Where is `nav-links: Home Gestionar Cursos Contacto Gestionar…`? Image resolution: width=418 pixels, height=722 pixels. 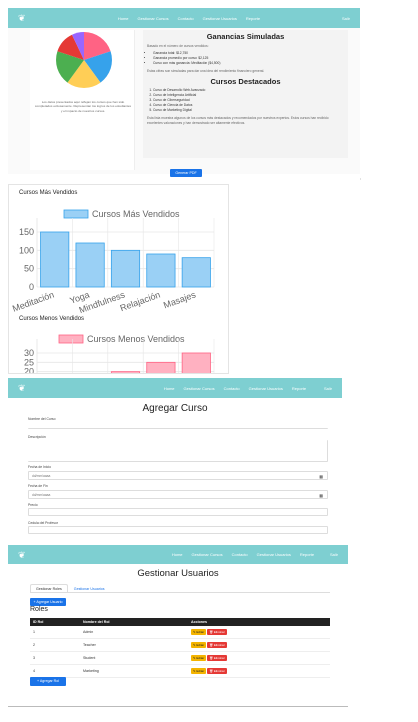
nav-links: Home Gestionar Cursos Contacto Gestionar… is located at coordinates (189, 18).